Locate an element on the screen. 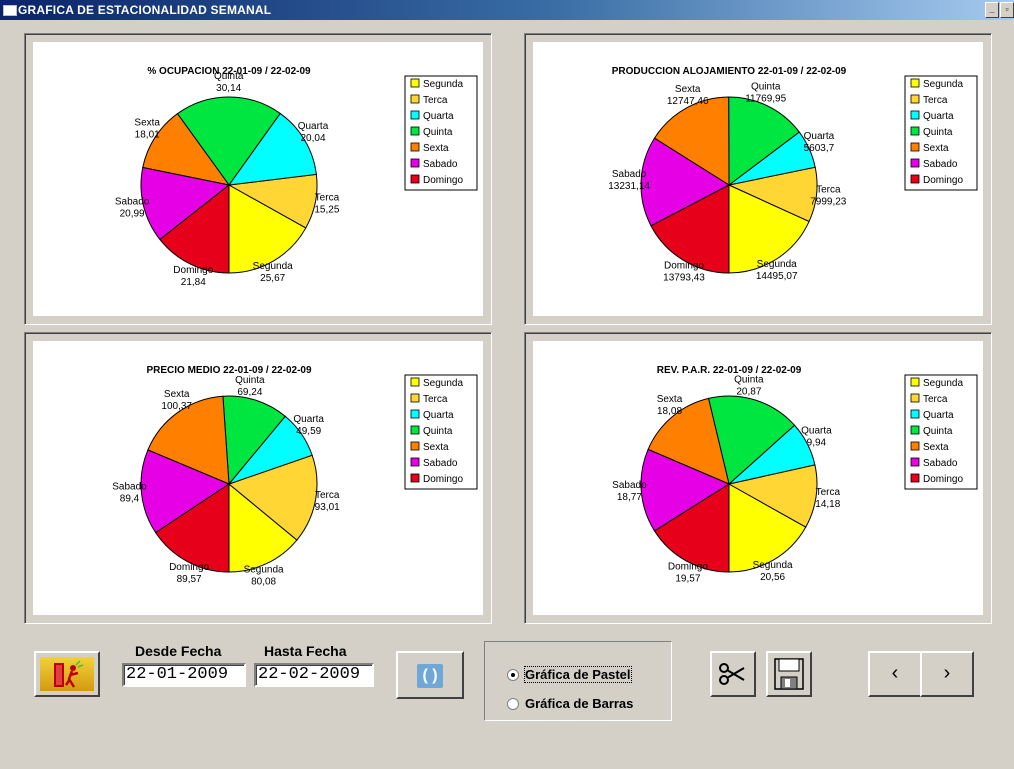  desde-fecha-input: 22-01-2009 is located at coordinates (184, 675).